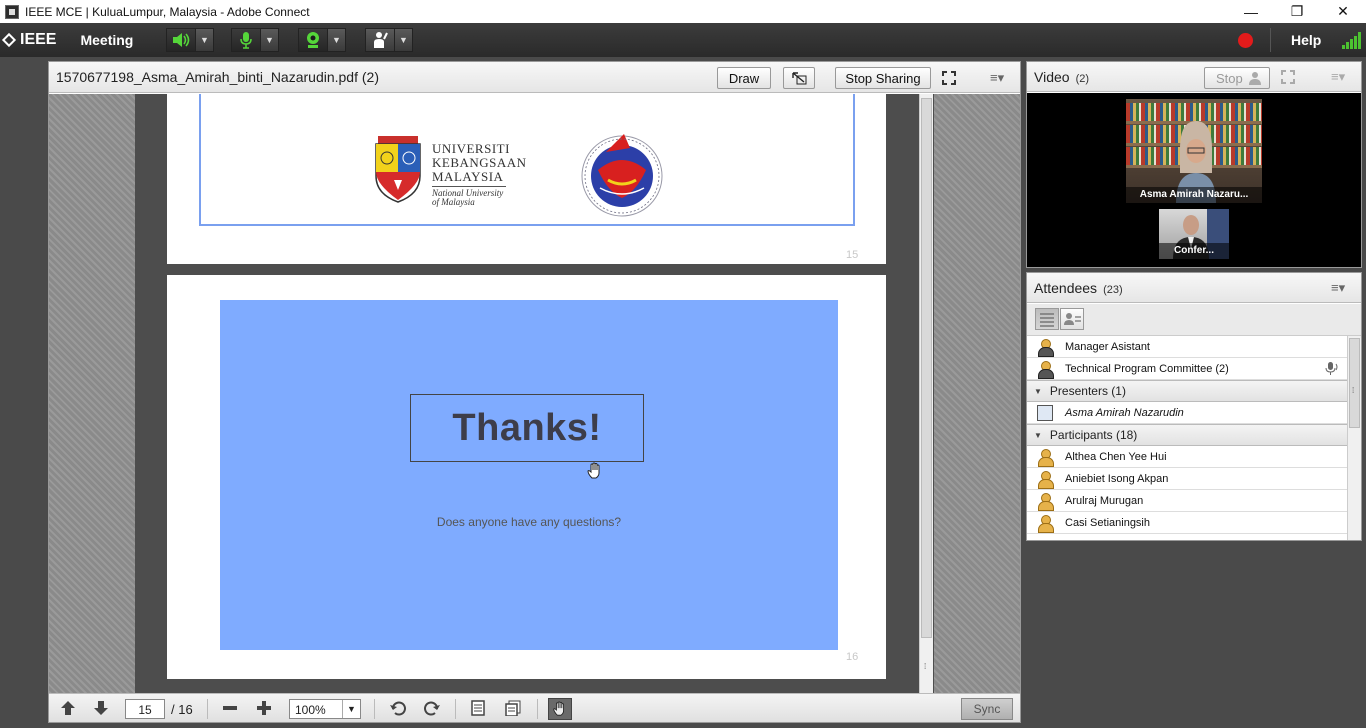 The width and height of the screenshot is (1366, 728). Describe the element at coordinates (1082, 79) in the screenshot. I see `video-pod-count: (2)` at that location.